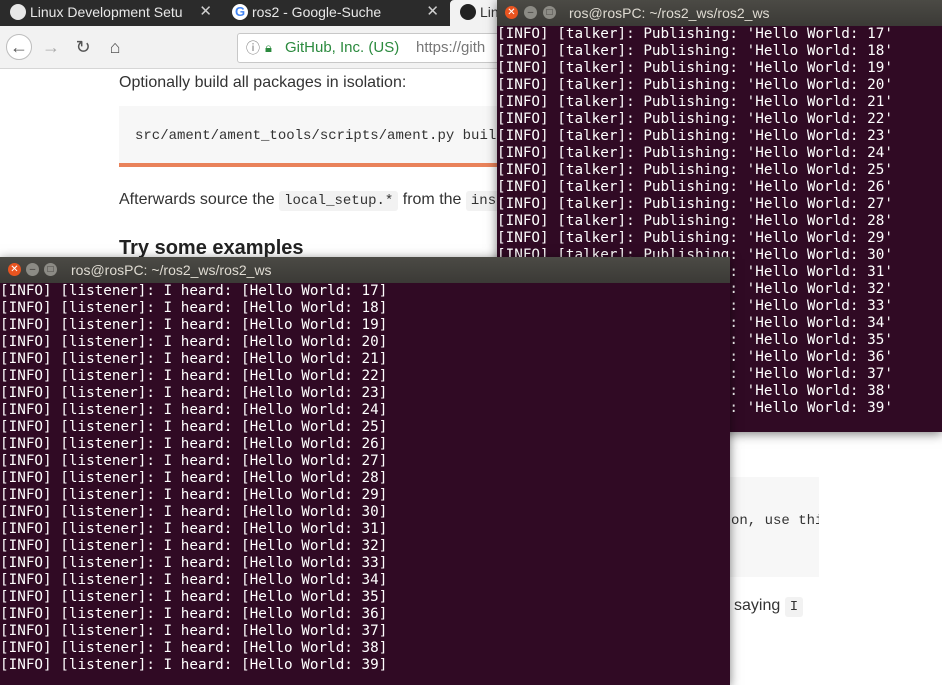 This screenshot has height=685, width=942. Describe the element at coordinates (342, 48) in the screenshot. I see `site-identity: GitHub, Inc. (US)` at that location.